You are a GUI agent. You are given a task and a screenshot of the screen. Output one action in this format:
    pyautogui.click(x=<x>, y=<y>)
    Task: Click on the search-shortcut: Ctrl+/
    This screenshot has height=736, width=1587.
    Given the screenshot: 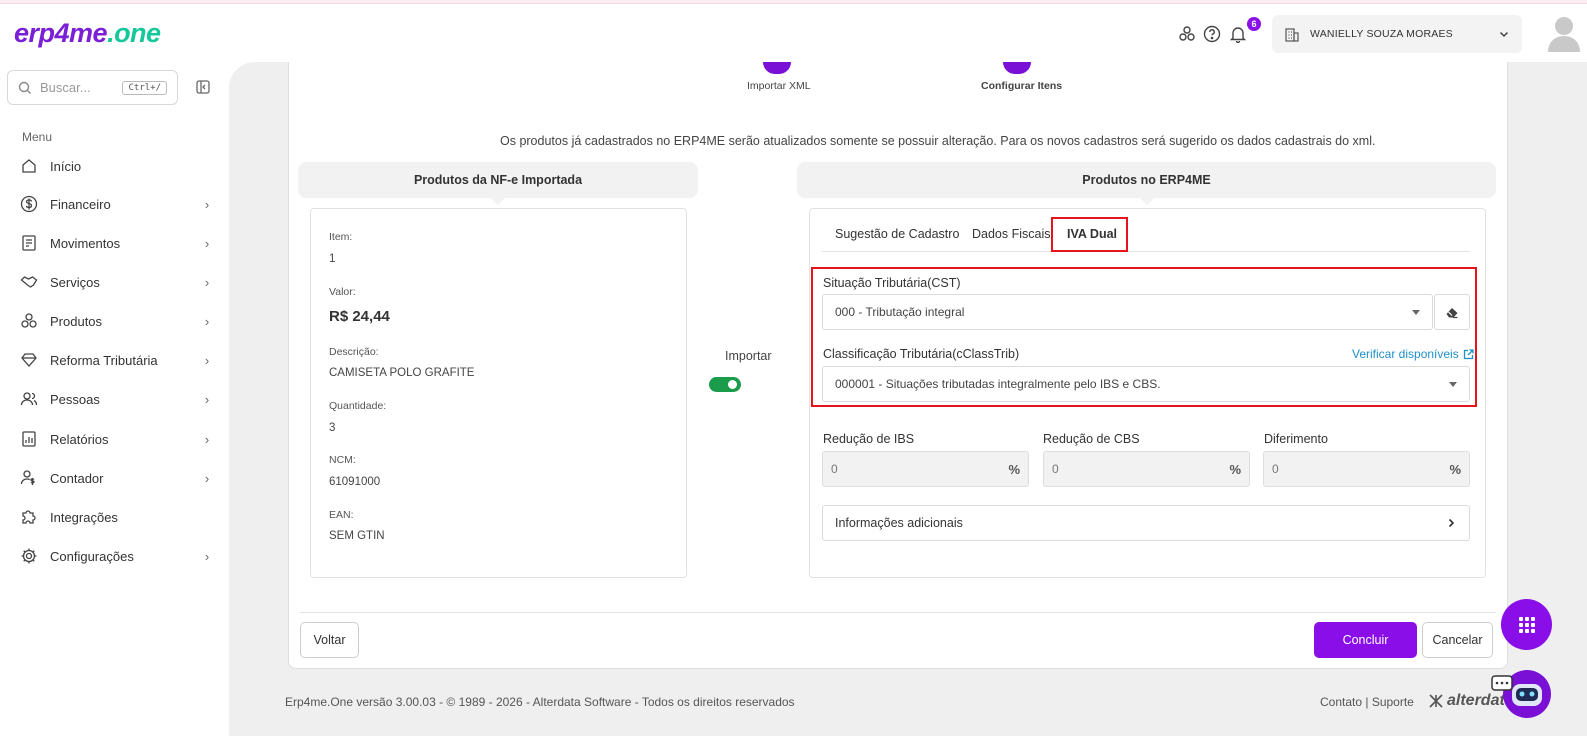 What is the action you would take?
    pyautogui.click(x=144, y=87)
    